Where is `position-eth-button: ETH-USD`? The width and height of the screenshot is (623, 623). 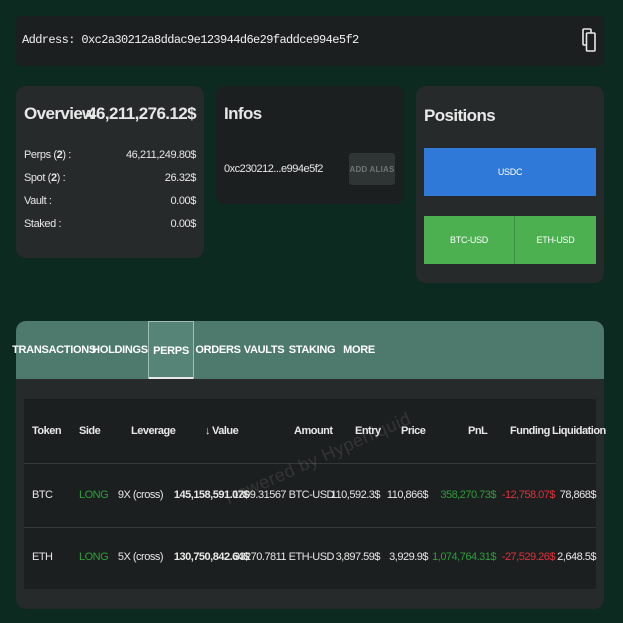 position-eth-button: ETH-USD is located at coordinates (555, 240).